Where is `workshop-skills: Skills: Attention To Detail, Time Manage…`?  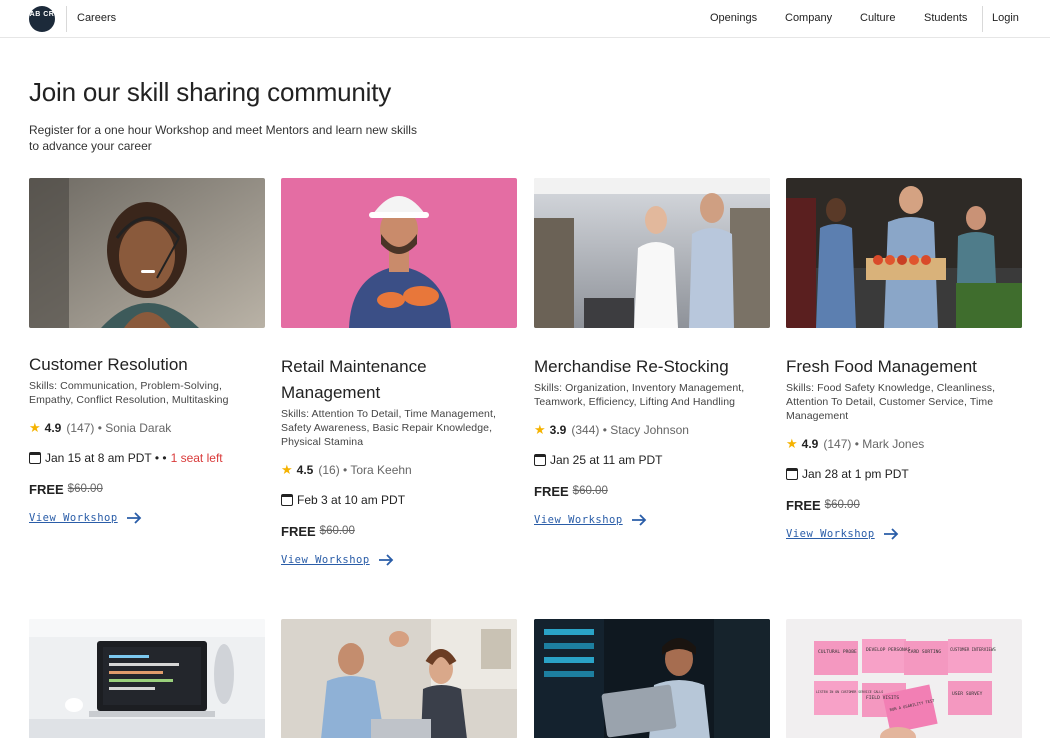
workshop-skills: Skills: Attention To Detail, Time Manage… is located at coordinates (388, 428).